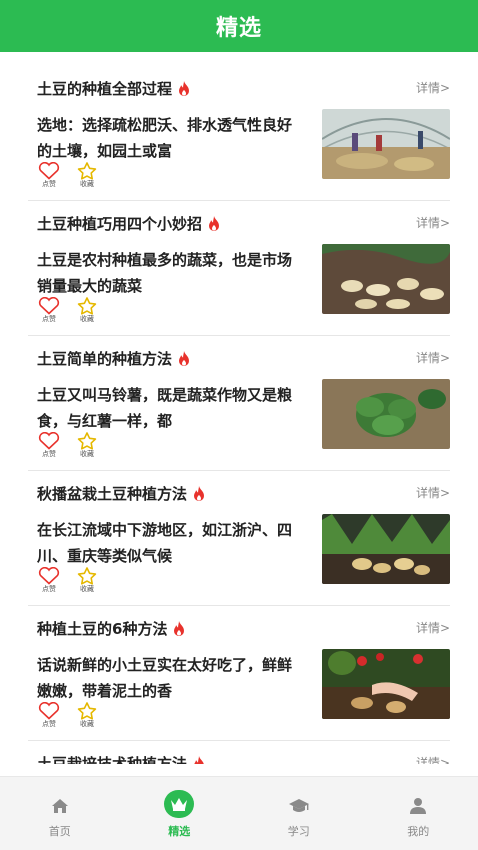 This screenshot has width=478, height=850. I want to click on bottom-tab-bar: 首页 精选 学习 我的, so click(239, 813).